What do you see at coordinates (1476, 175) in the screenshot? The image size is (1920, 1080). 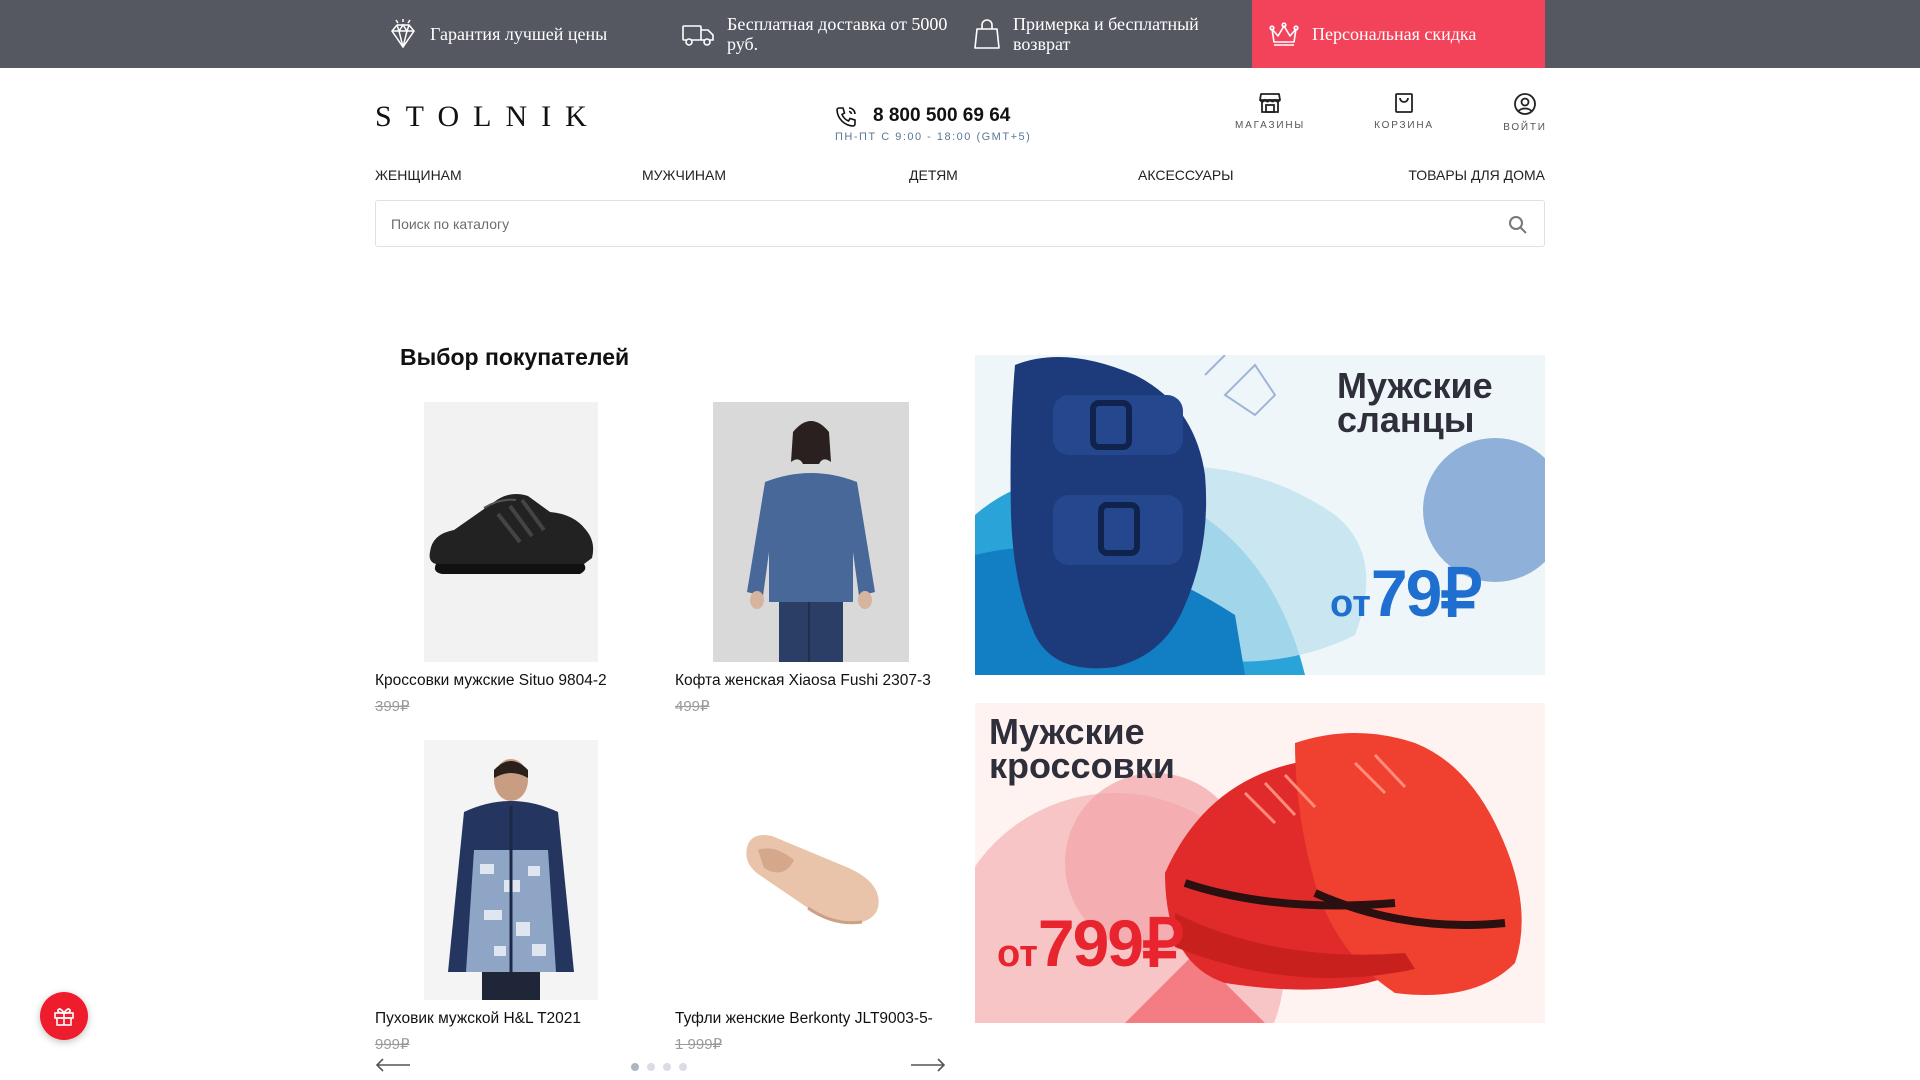 I see `nav-item-home-goods: ТОВАРЫ ДЛЯ ДОМА` at bounding box center [1476, 175].